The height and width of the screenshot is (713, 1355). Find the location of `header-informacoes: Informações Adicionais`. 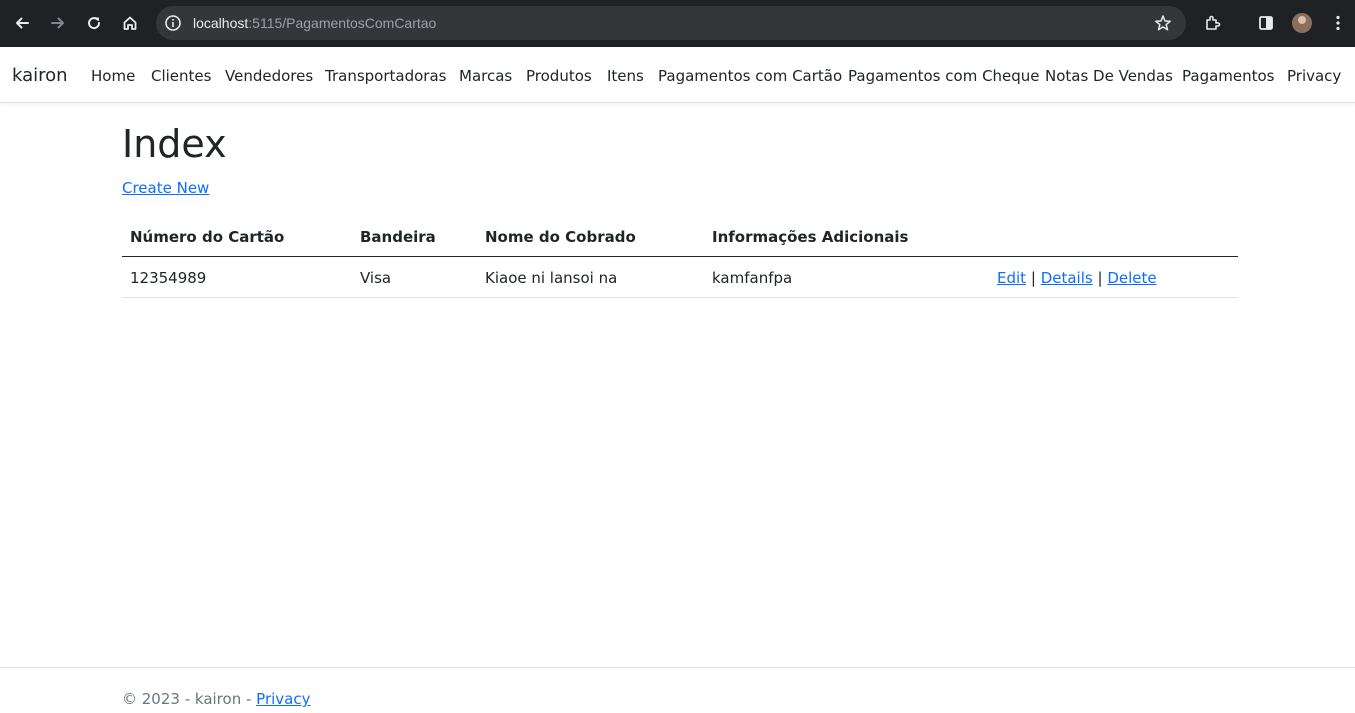

header-informacoes: Informações Adicionais is located at coordinates (810, 237).